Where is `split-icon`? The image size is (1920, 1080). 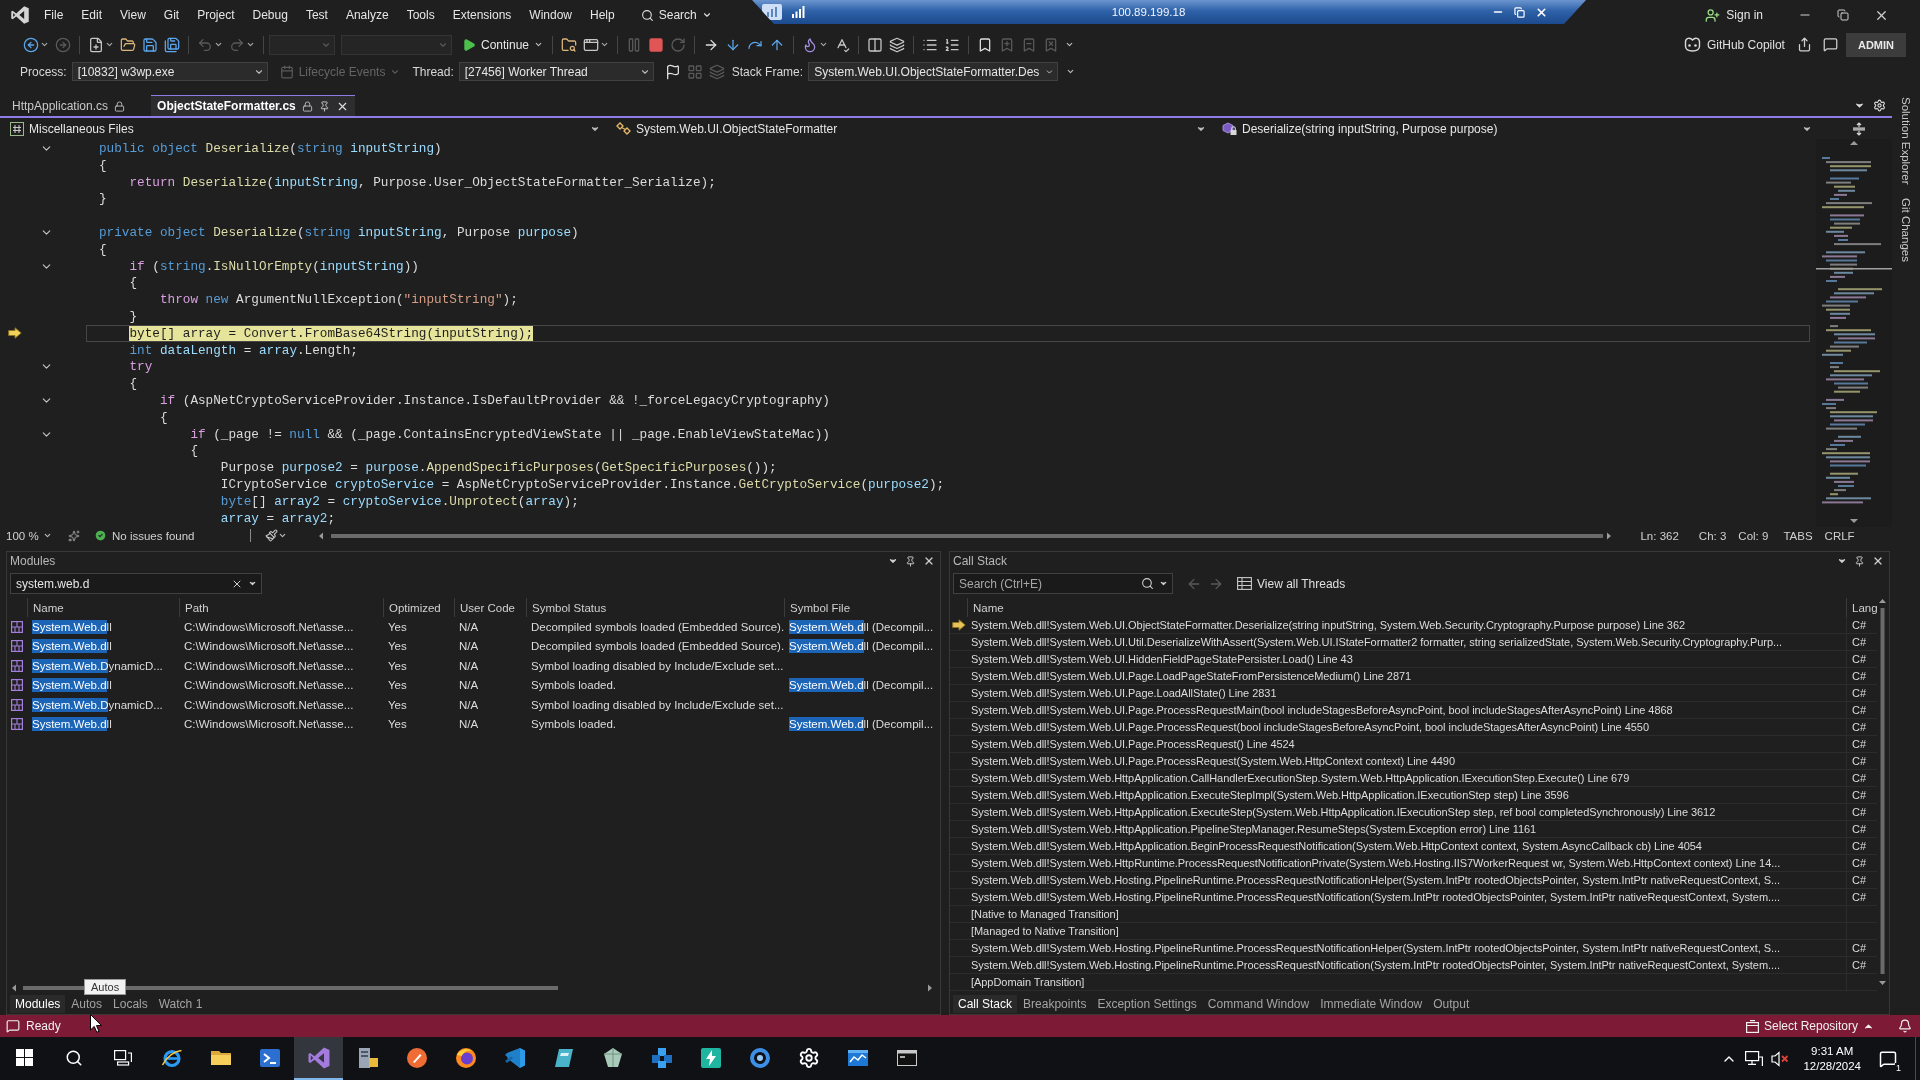
split-icon is located at coordinates (1859, 128).